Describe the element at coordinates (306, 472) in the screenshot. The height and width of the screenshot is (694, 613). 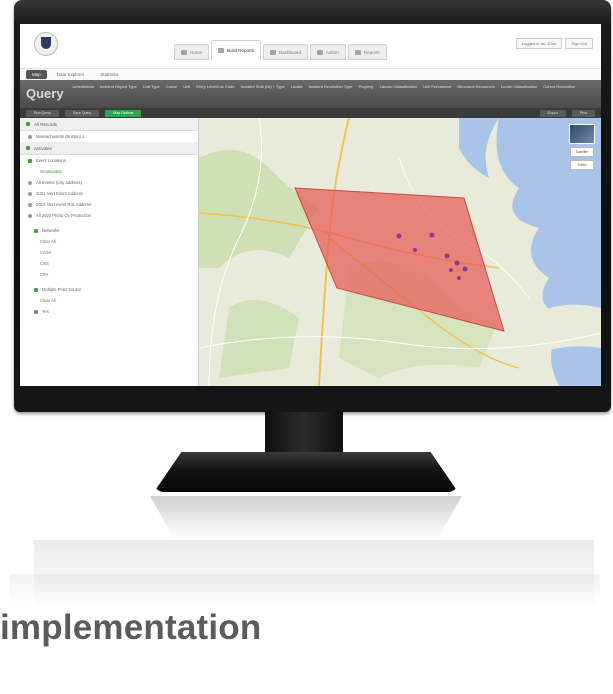
I see `monitor-base` at that location.